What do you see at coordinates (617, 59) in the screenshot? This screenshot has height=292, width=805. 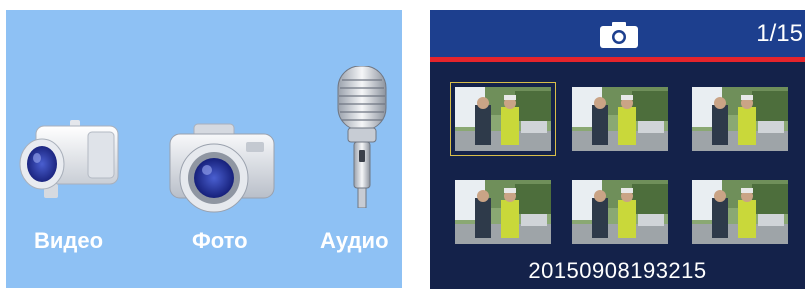 I see `header-divider` at bounding box center [617, 59].